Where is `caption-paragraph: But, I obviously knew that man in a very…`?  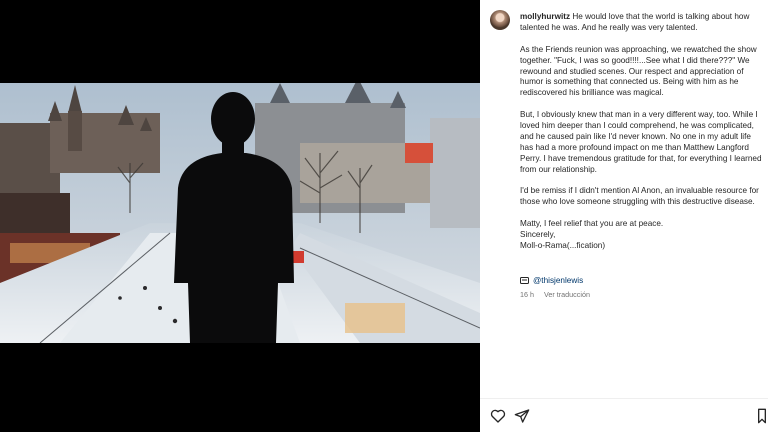
caption-paragraph: But, I obviously knew that man in a very… is located at coordinates (641, 142).